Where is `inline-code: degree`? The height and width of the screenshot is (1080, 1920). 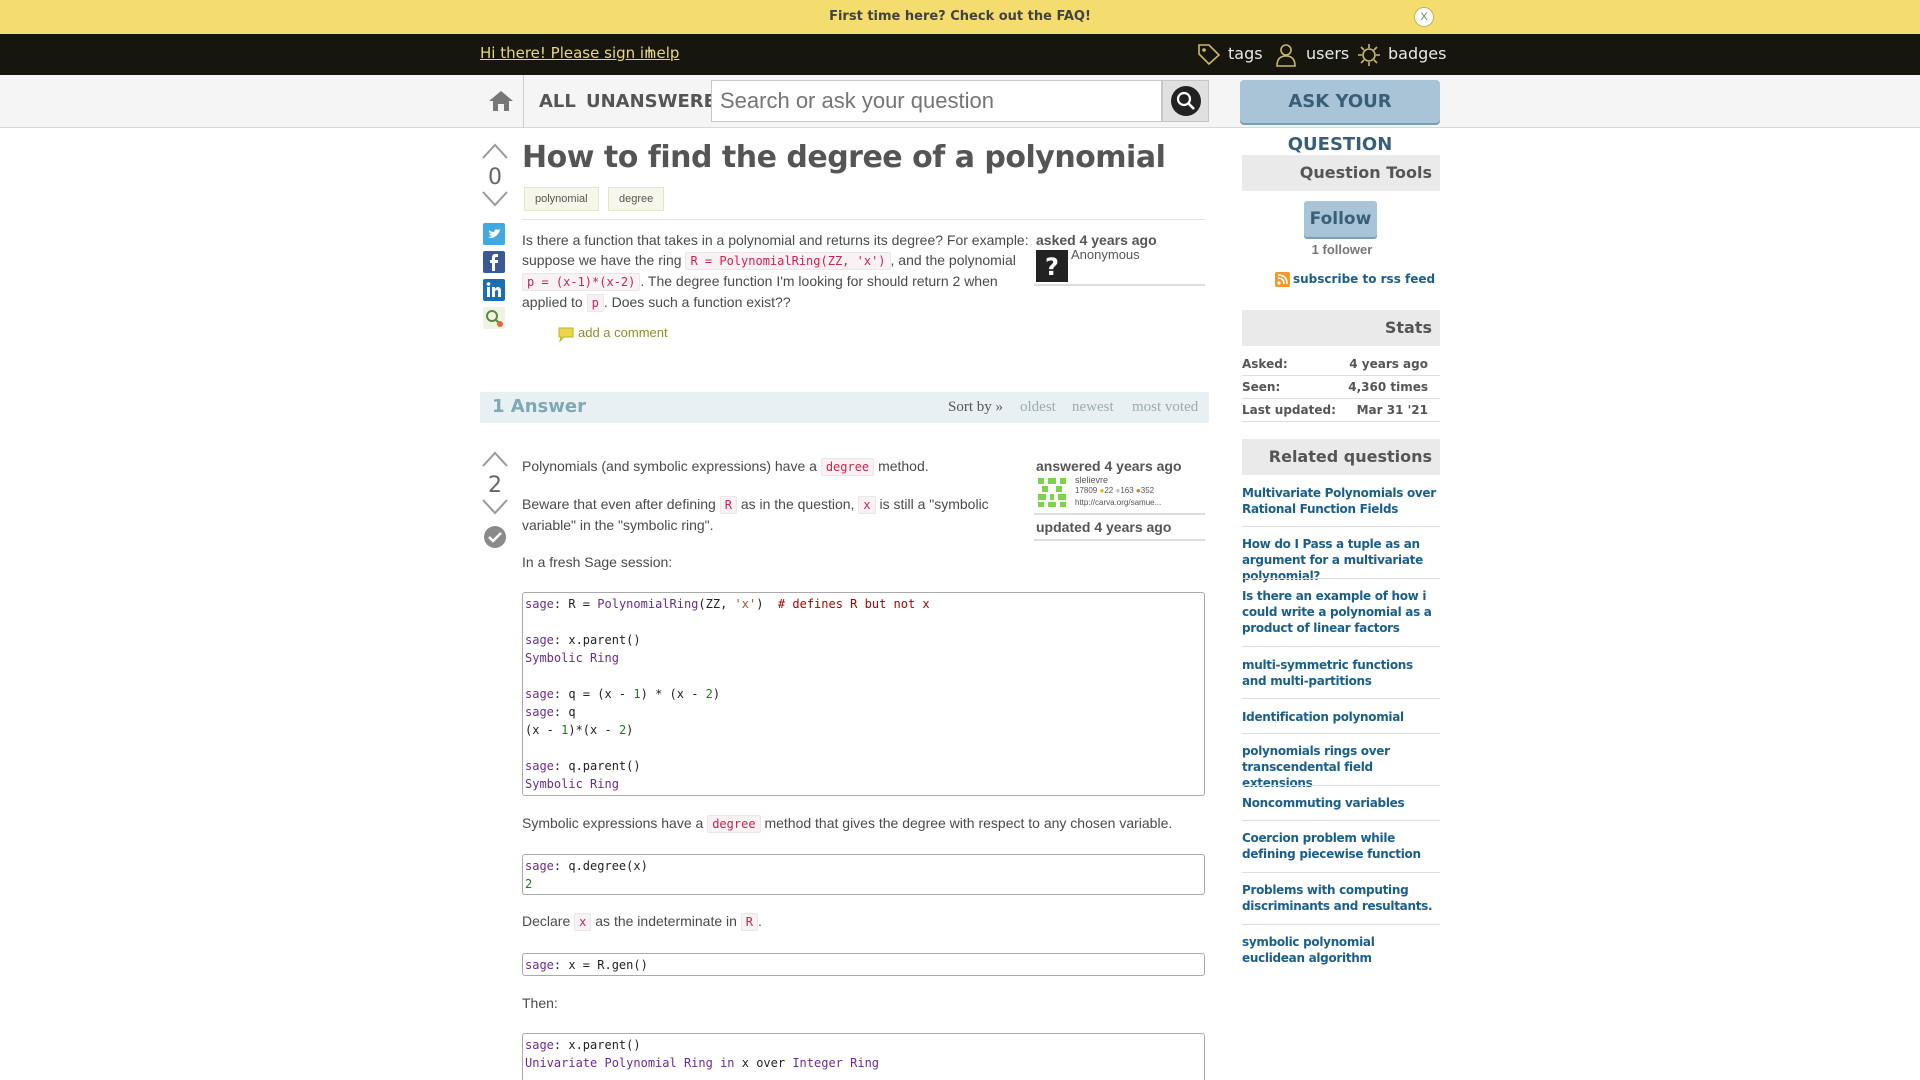 inline-code: degree is located at coordinates (847, 467).